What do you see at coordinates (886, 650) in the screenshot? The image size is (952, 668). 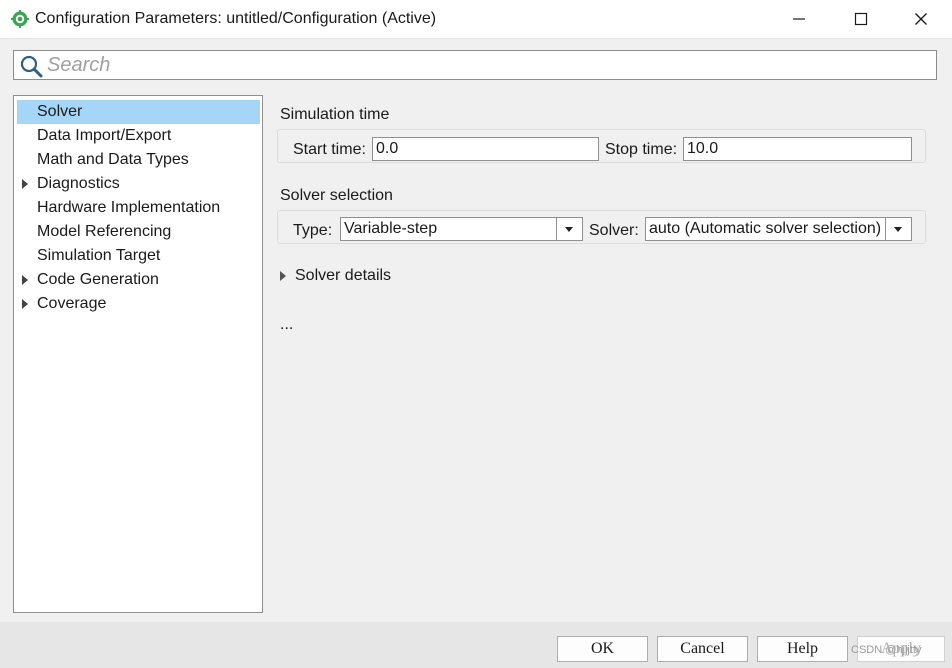 I see `watermark: CSDN @hjjjtty` at bounding box center [886, 650].